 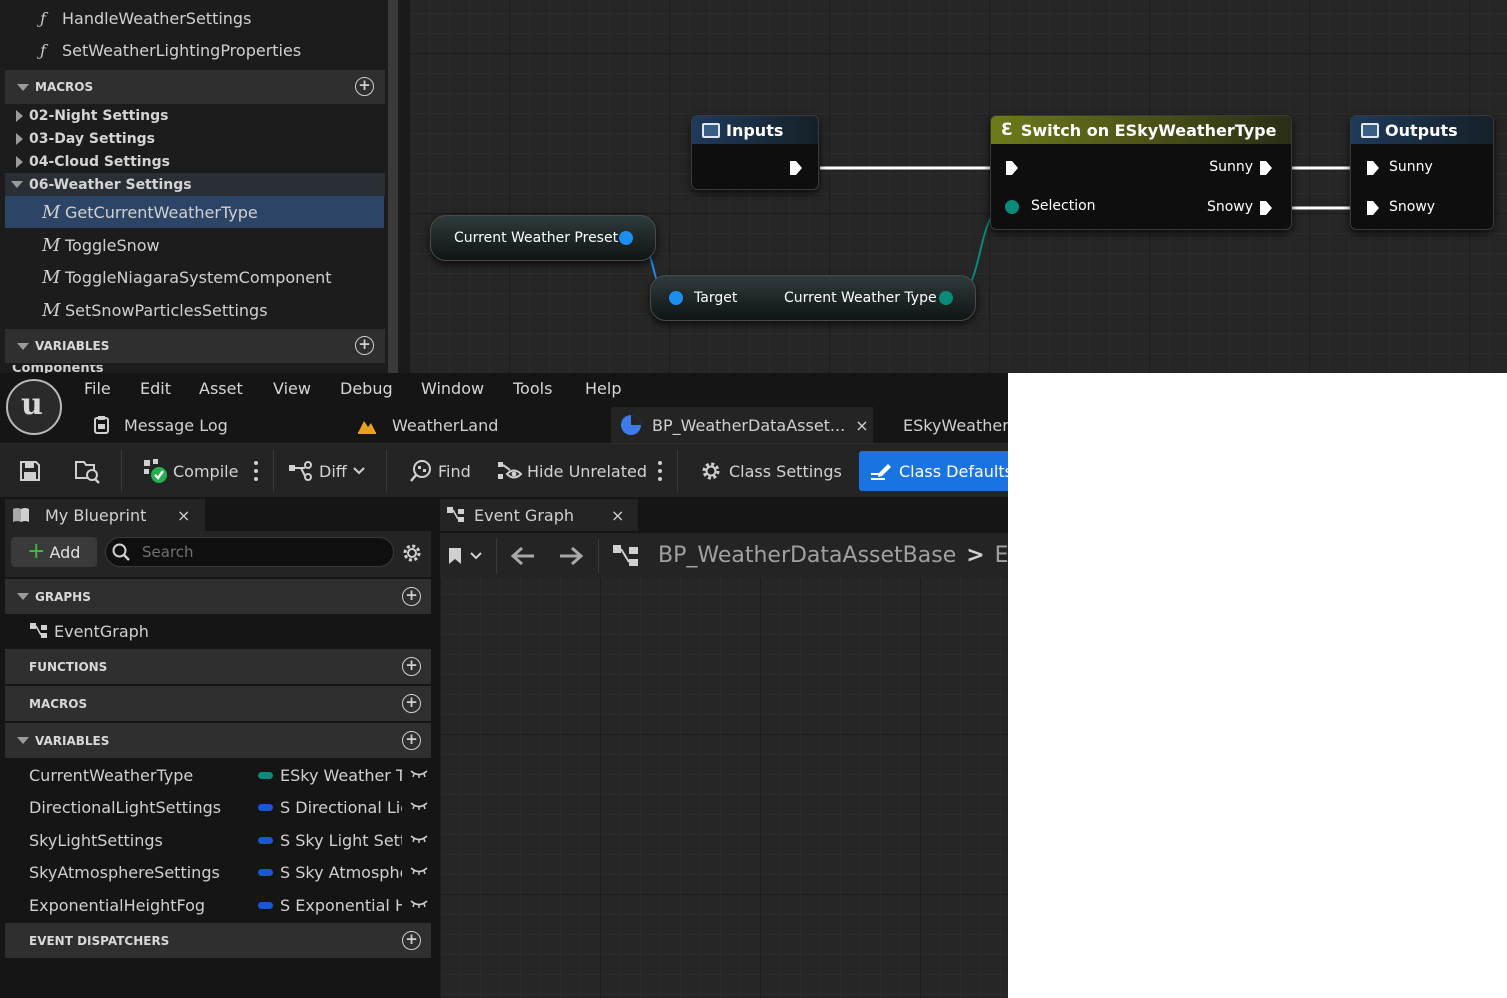 I want to click on outputs-node: Outputs Sunny Snowy, so click(x=1422, y=172).